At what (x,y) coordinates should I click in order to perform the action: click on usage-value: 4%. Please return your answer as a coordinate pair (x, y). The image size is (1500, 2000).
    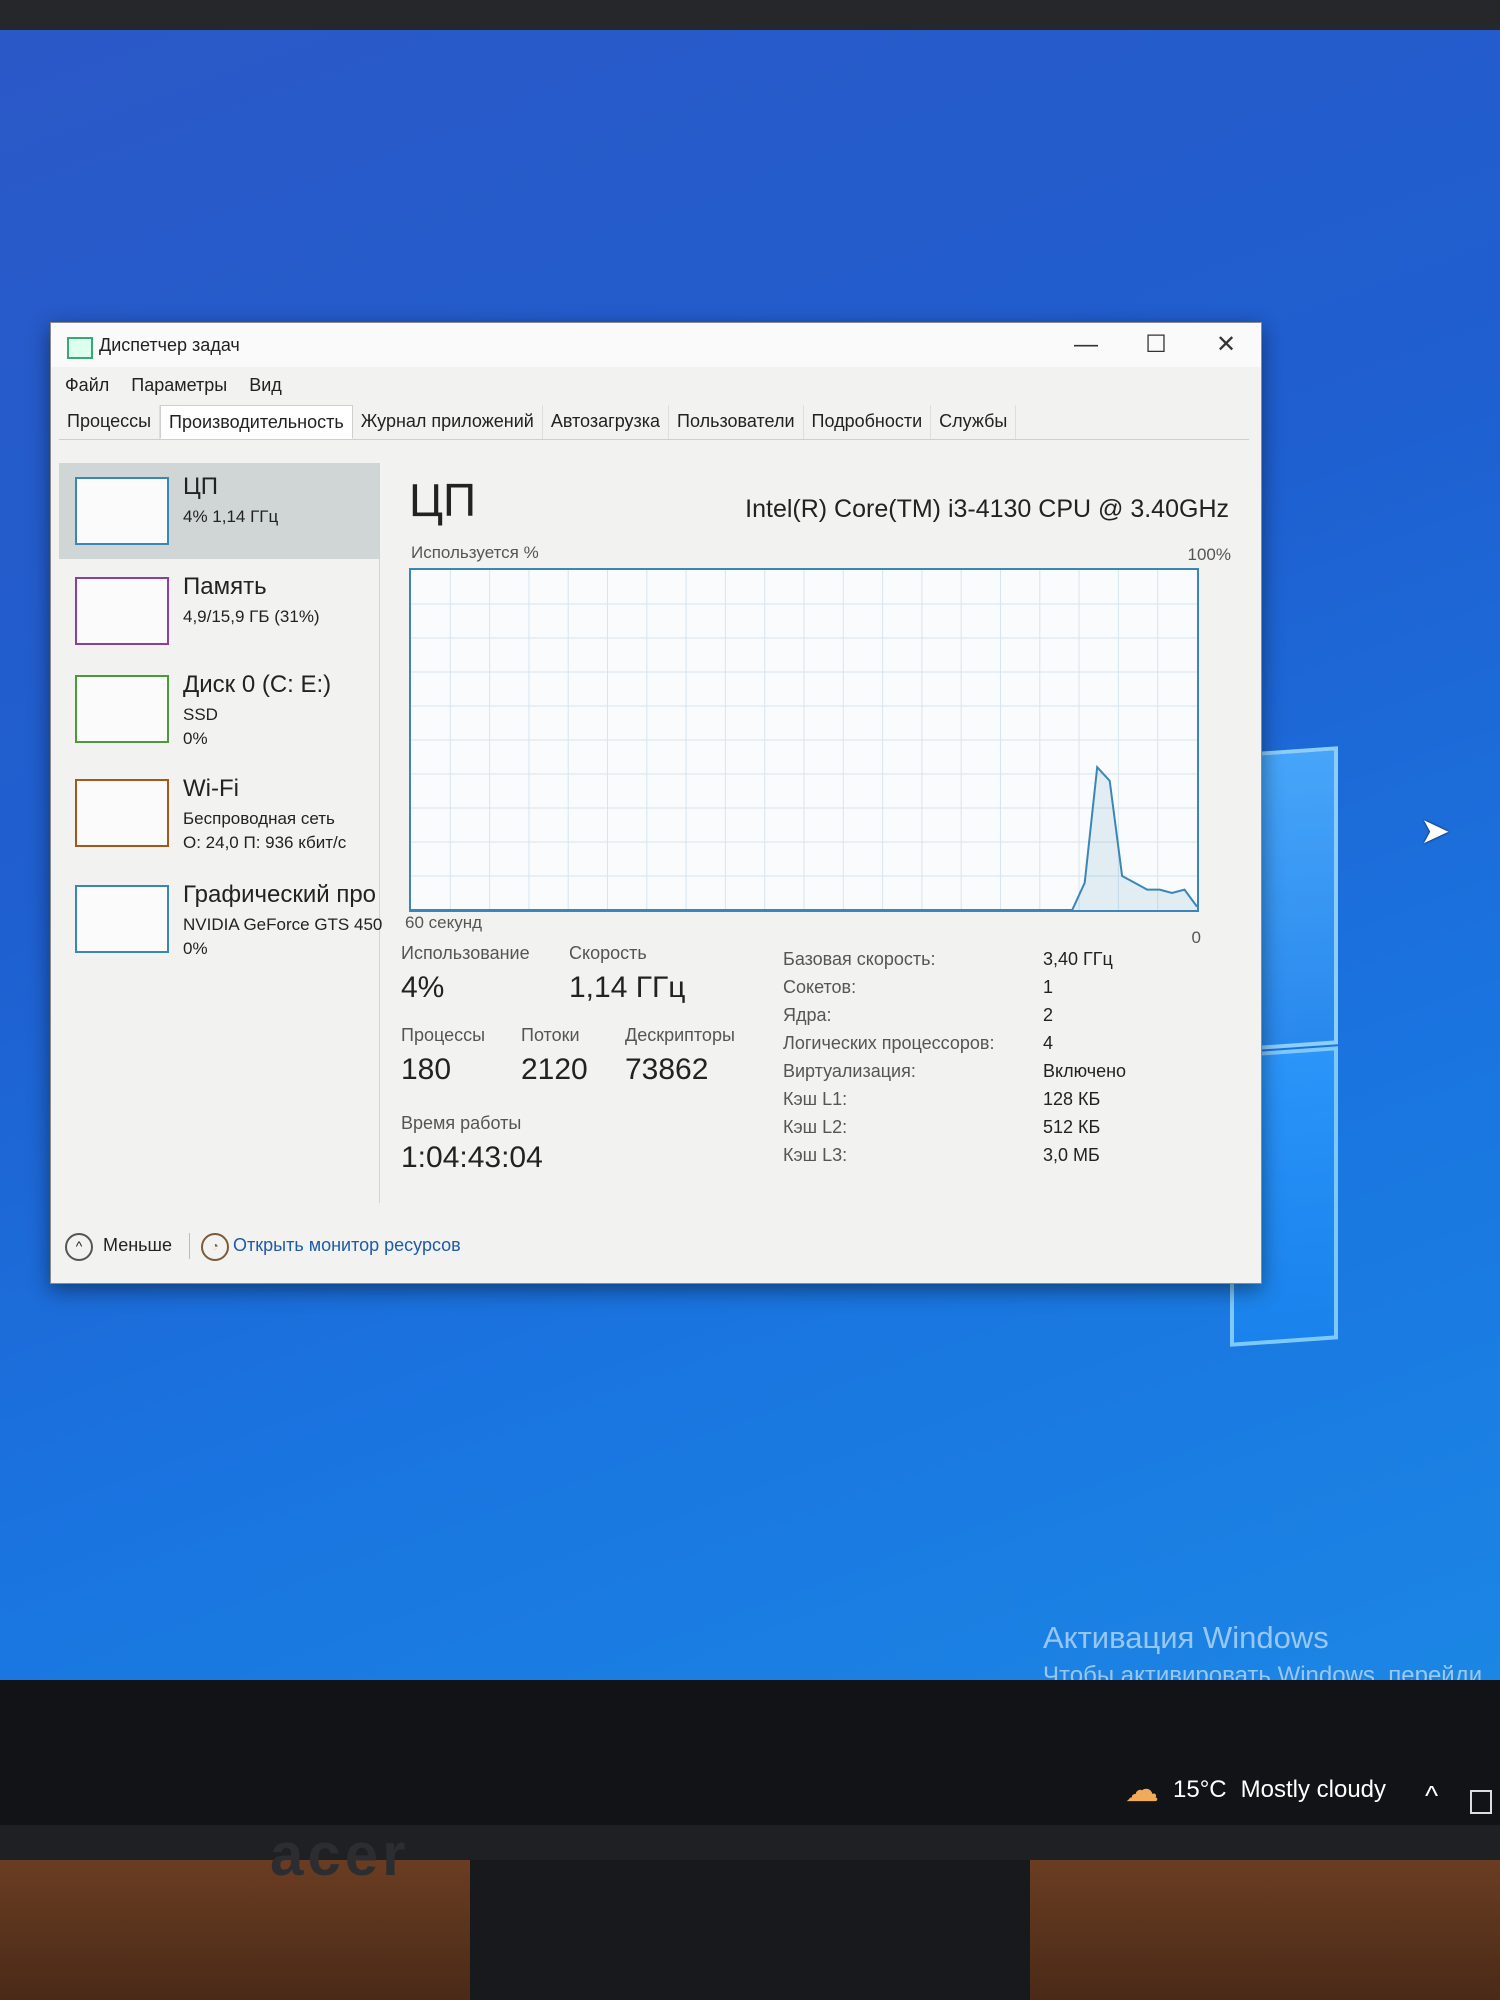
    Looking at the image, I should click on (423, 987).